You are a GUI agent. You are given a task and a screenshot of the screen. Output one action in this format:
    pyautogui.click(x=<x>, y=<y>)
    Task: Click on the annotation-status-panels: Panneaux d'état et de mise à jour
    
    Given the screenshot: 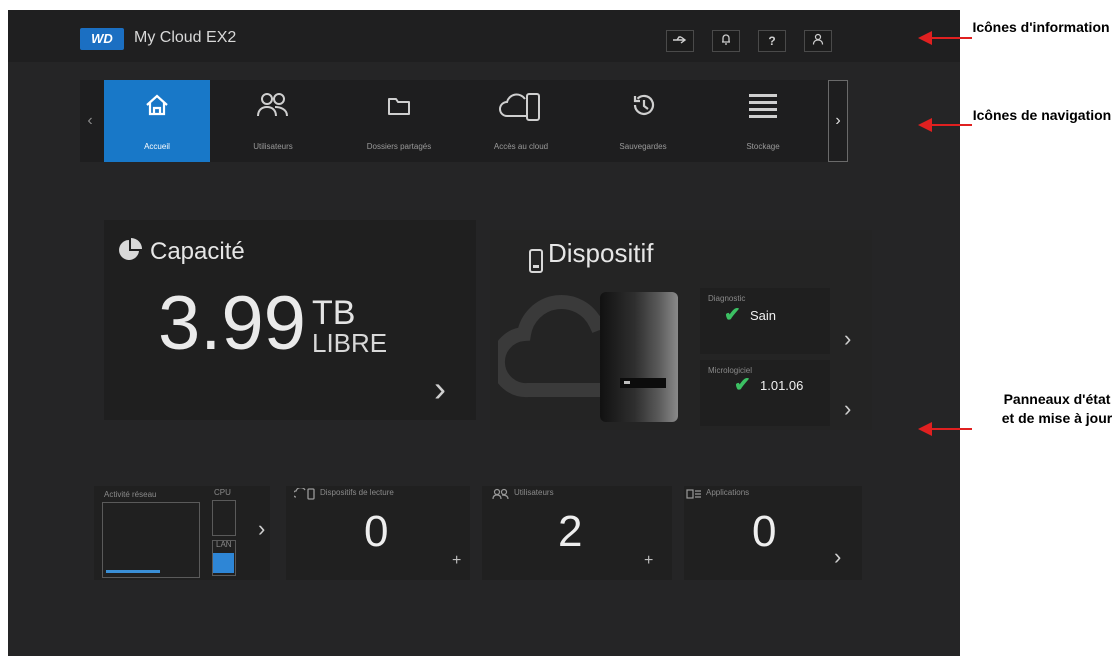 What is the action you would take?
    pyautogui.click(x=1057, y=408)
    